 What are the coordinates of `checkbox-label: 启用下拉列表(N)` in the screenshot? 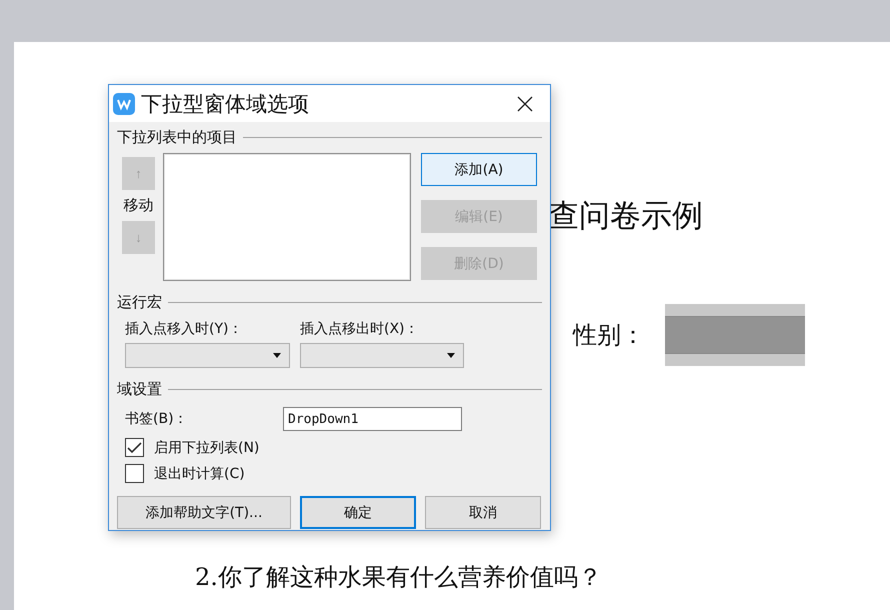 It's located at (207, 447).